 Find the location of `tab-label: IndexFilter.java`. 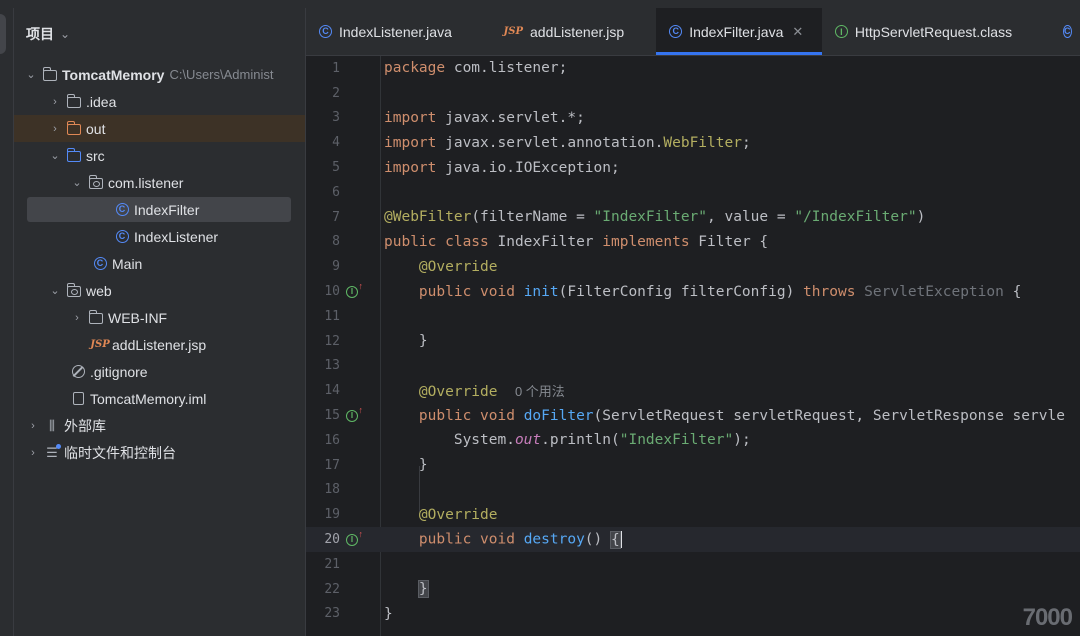

tab-label: IndexFilter.java is located at coordinates (736, 31).